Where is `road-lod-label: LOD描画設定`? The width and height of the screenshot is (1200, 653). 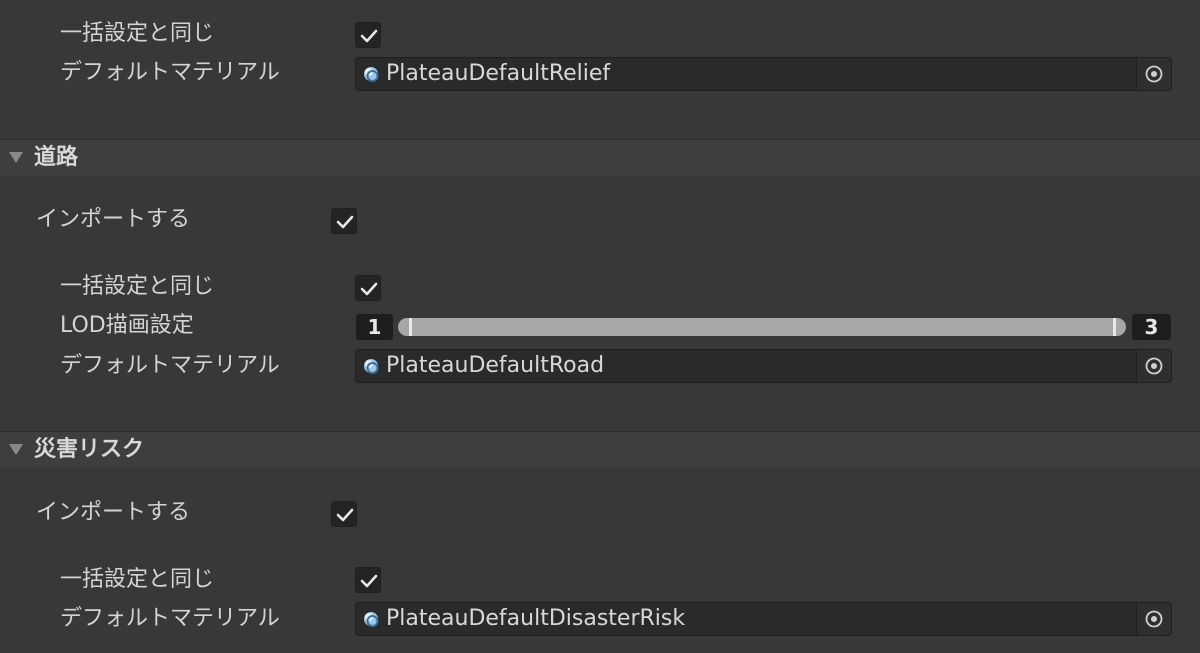
road-lod-label: LOD描画設定 is located at coordinates (127, 325).